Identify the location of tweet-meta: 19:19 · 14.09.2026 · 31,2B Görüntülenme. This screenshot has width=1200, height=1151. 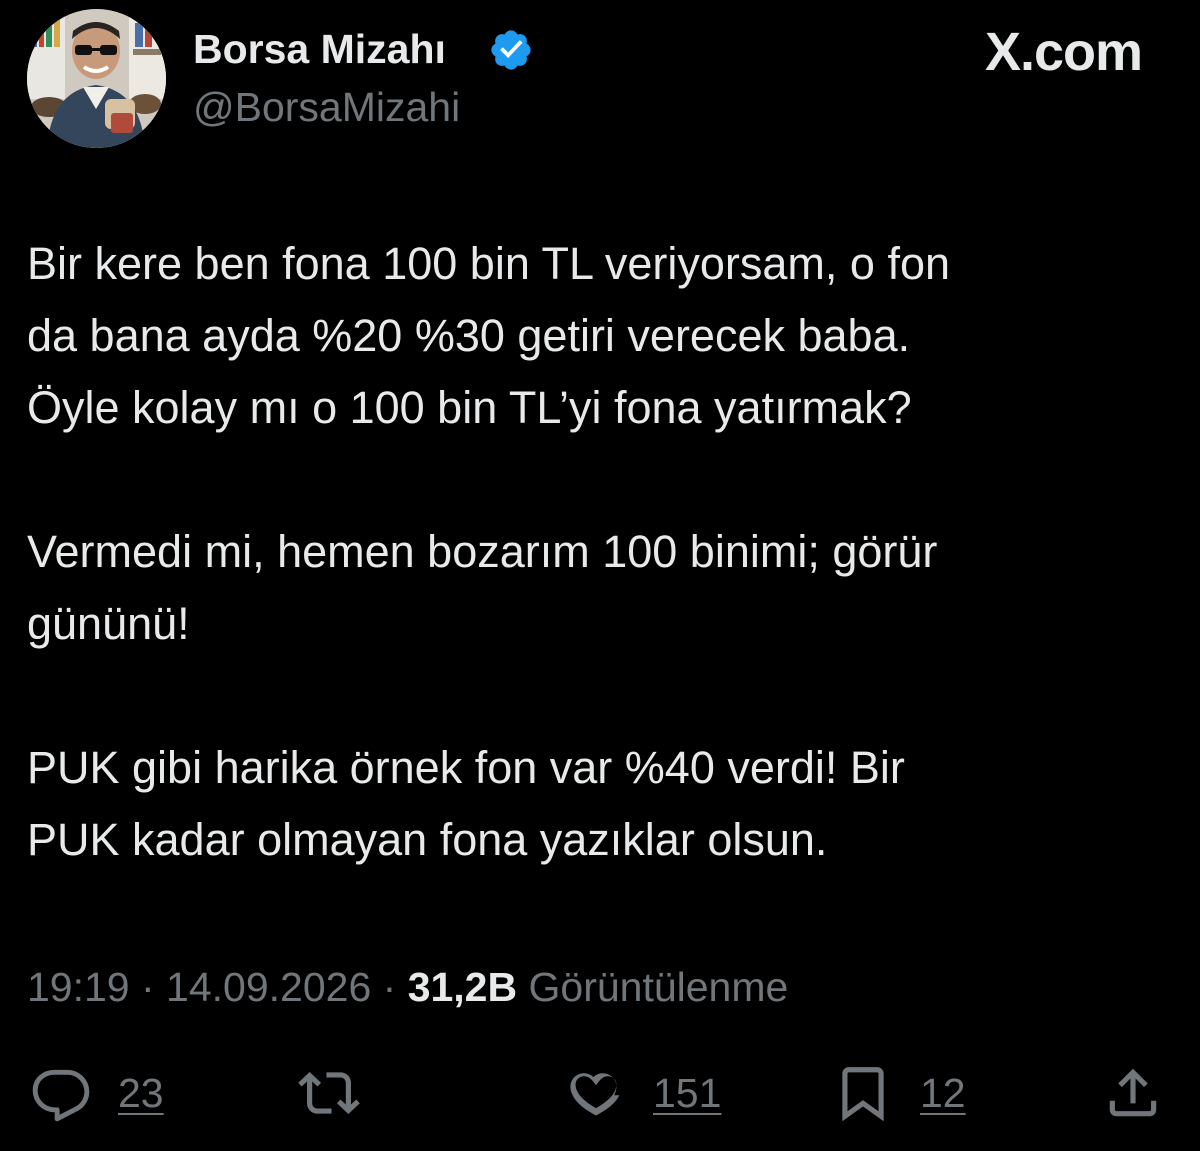
(407, 987).